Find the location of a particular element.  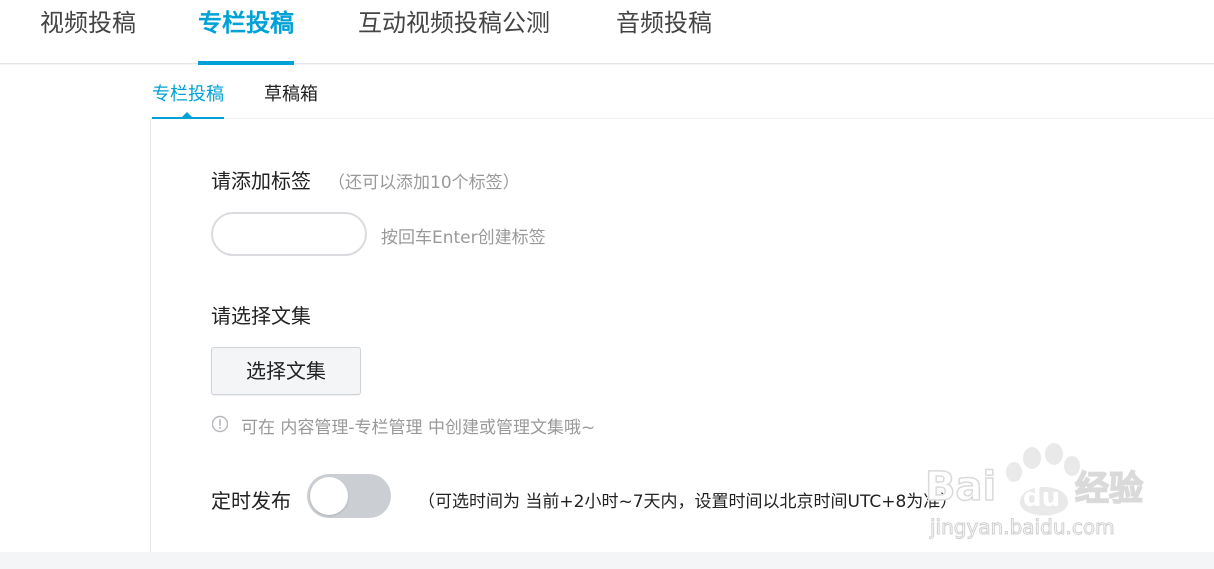

watermark-brand-cn: 经验 is located at coordinates (1109, 489).